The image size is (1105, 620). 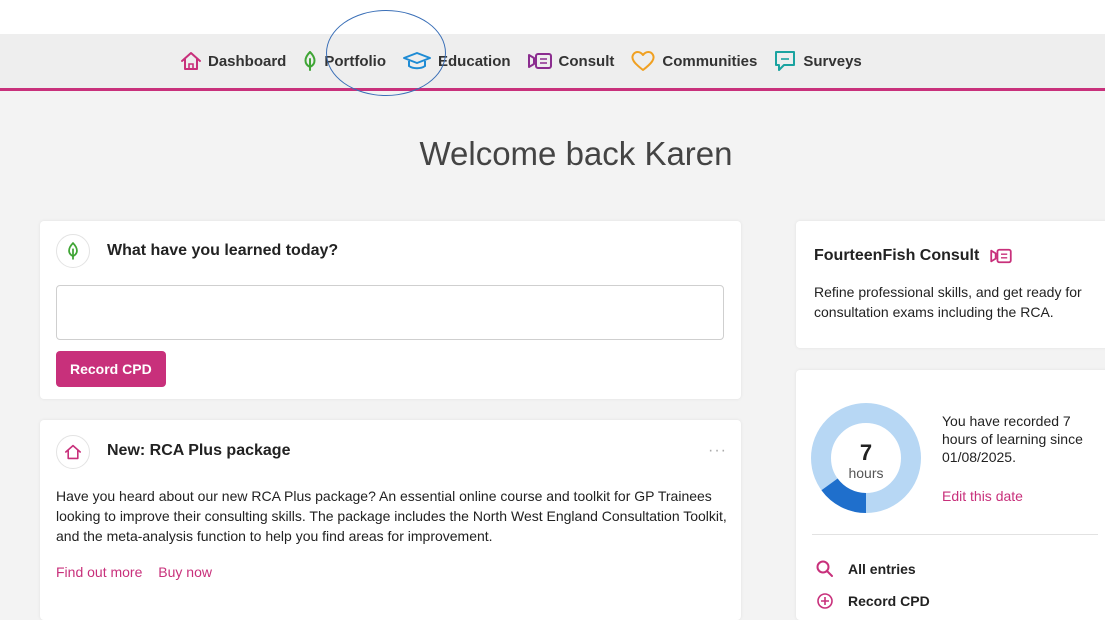 What do you see at coordinates (955, 534) in the screenshot?
I see `divider` at bounding box center [955, 534].